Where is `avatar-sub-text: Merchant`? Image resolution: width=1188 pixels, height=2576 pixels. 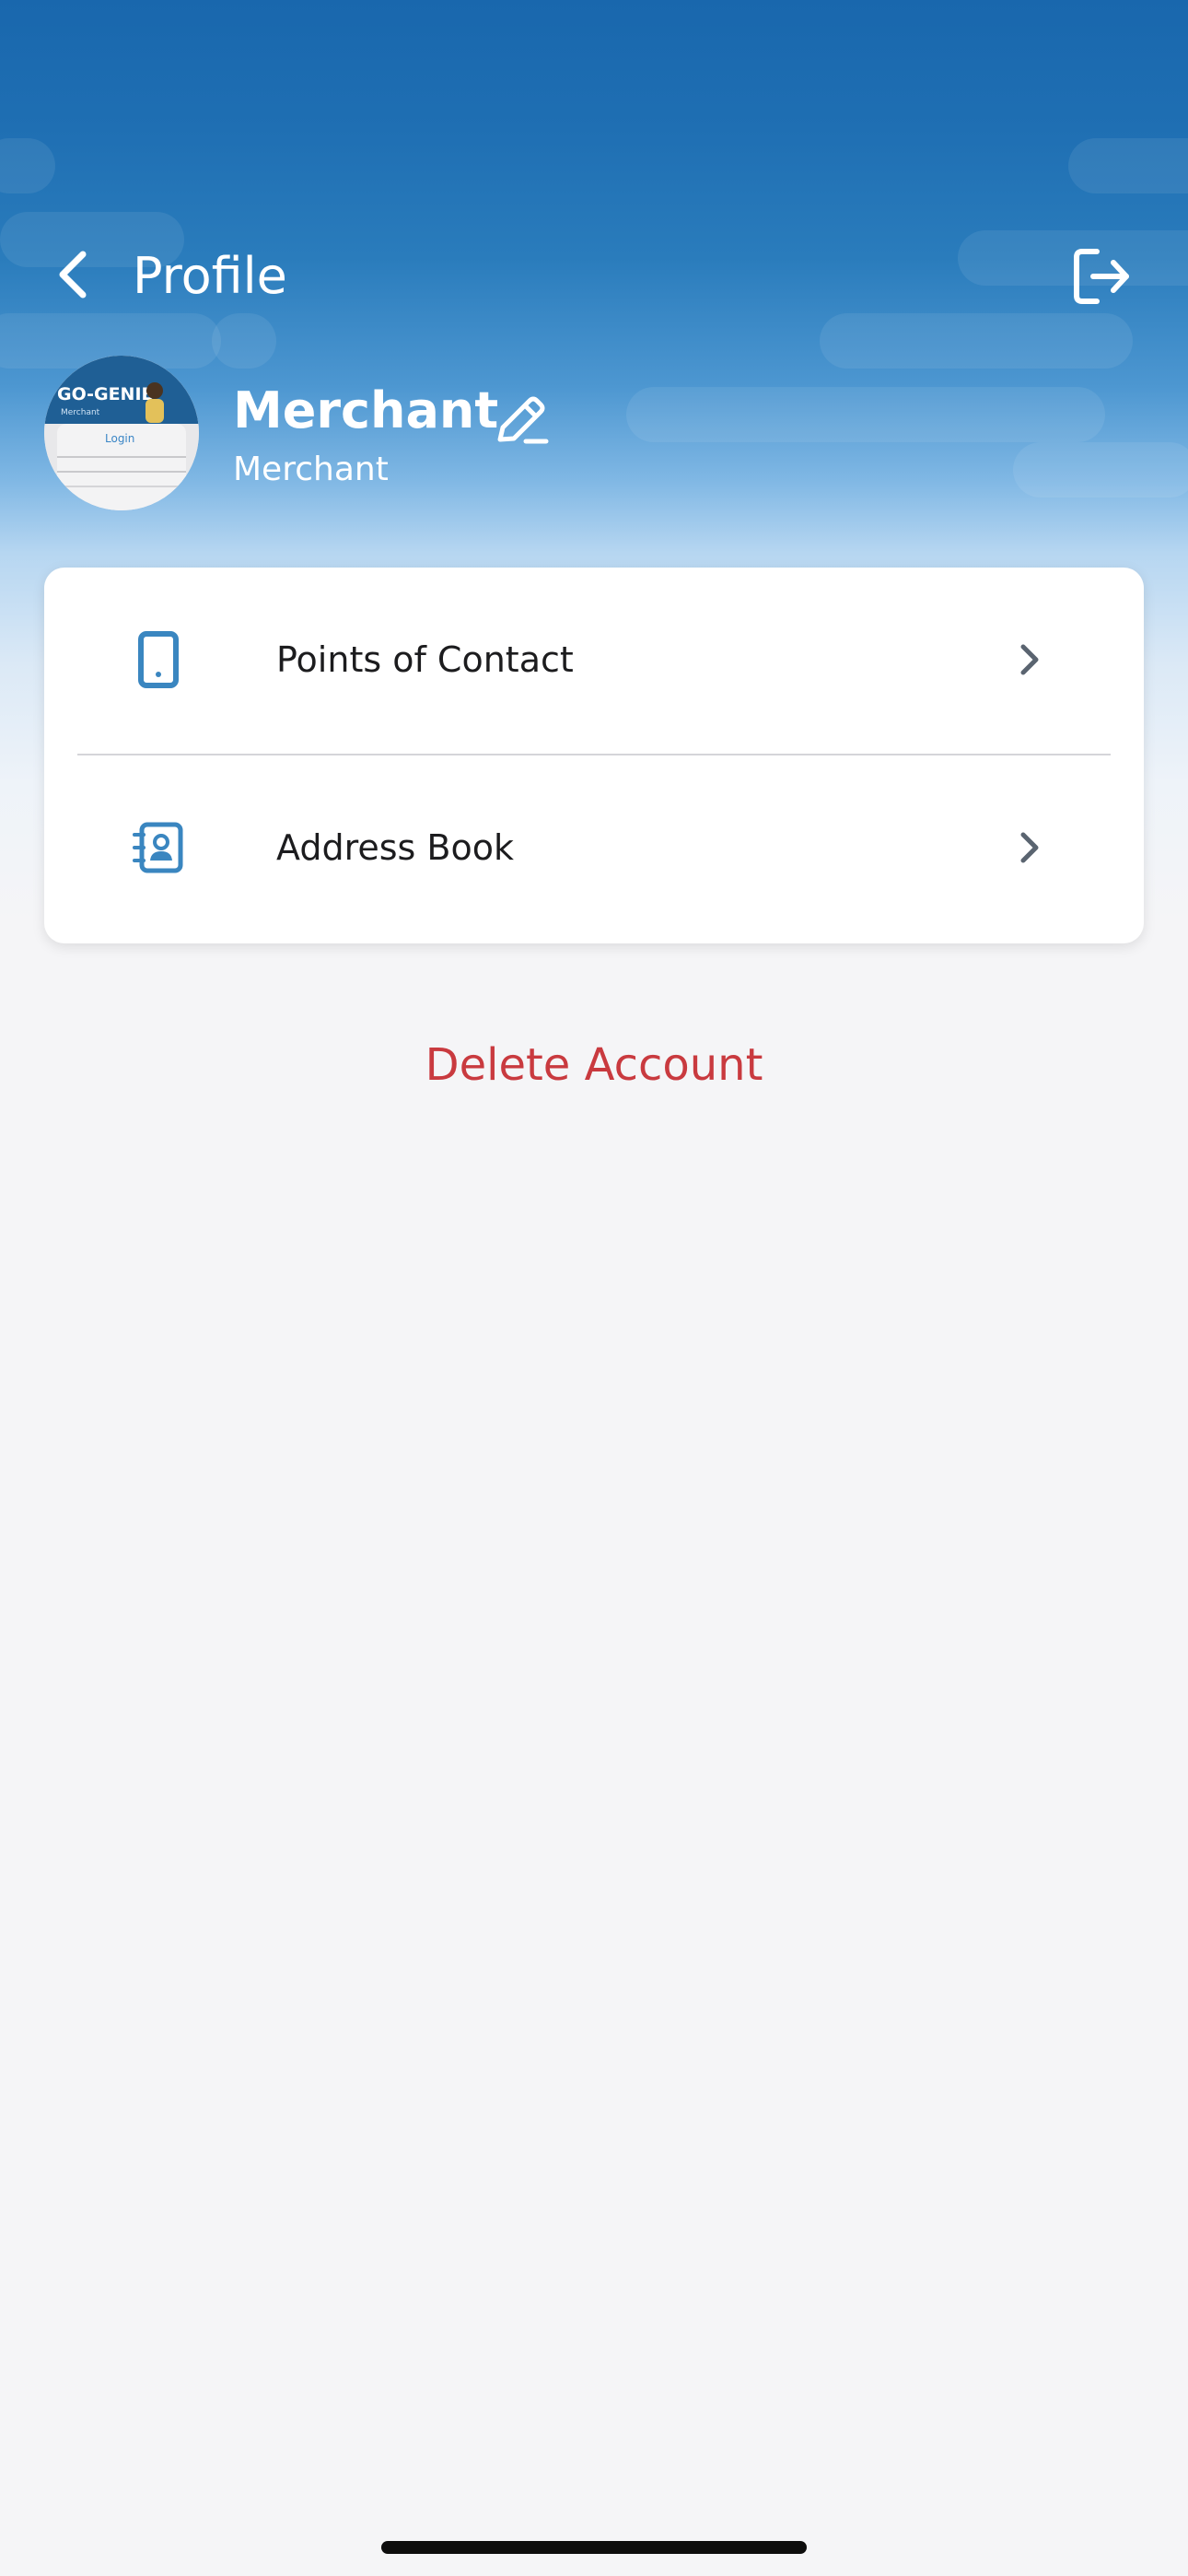
avatar-sub-text: Merchant is located at coordinates (80, 412).